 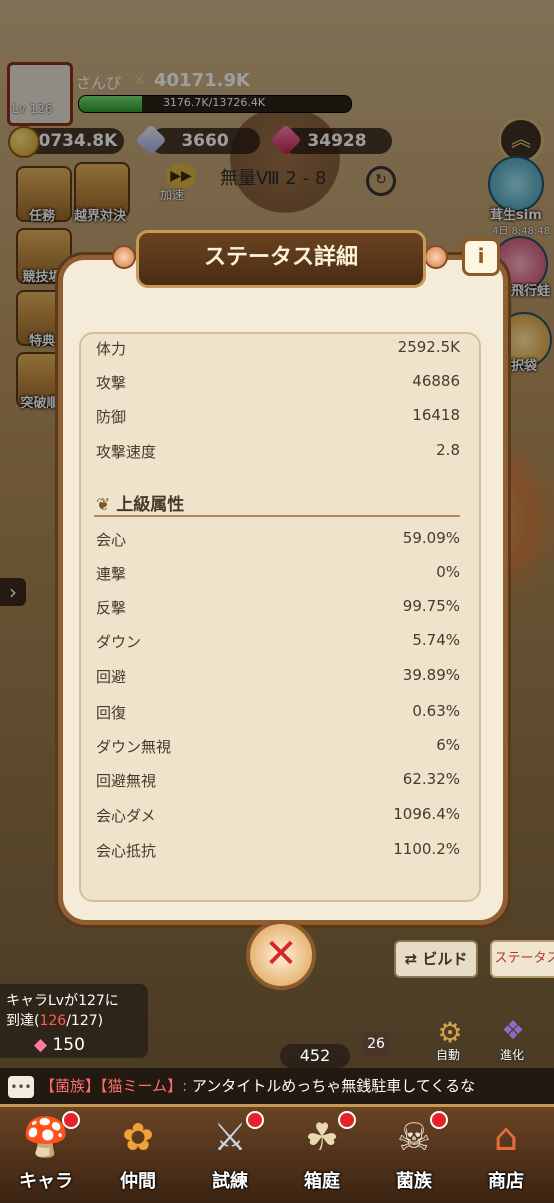 I want to click on stat-value: 59.09%, so click(x=431, y=538).